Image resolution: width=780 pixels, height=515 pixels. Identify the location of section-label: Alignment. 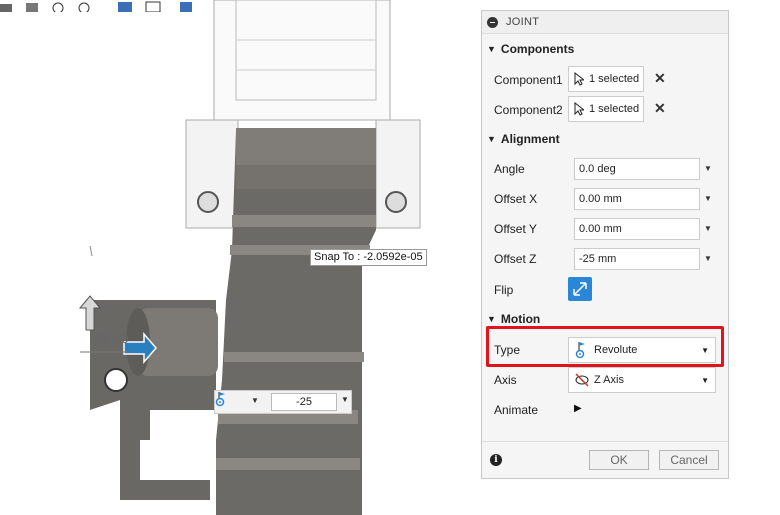
(530, 139).